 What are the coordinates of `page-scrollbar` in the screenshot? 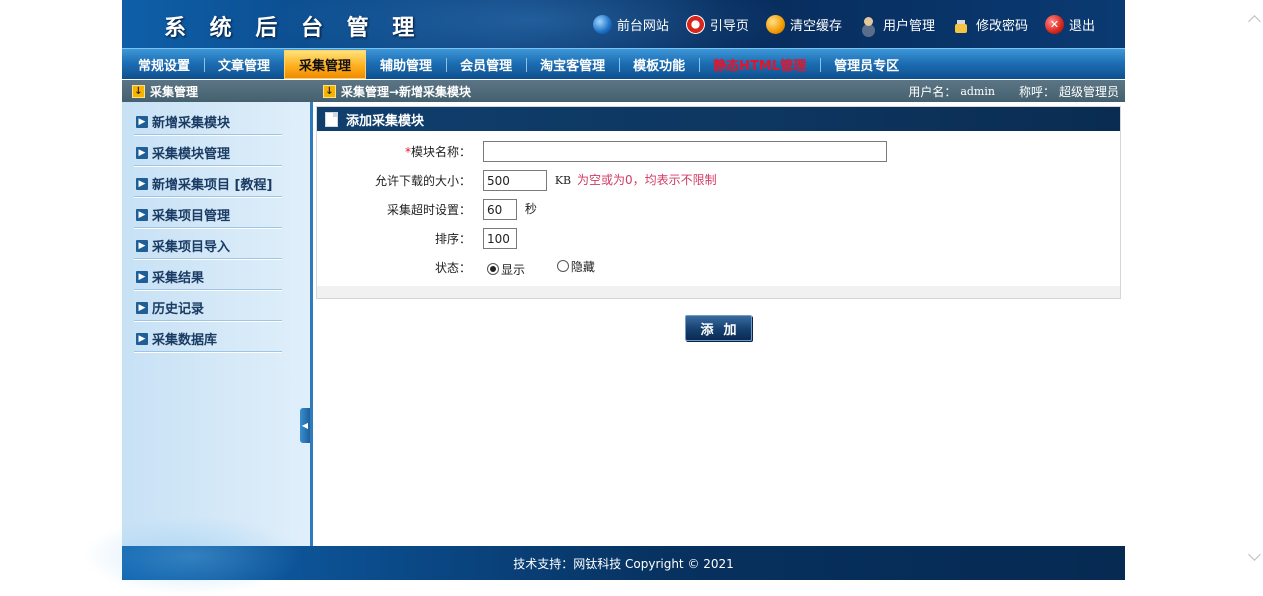 It's located at (1254, 290).